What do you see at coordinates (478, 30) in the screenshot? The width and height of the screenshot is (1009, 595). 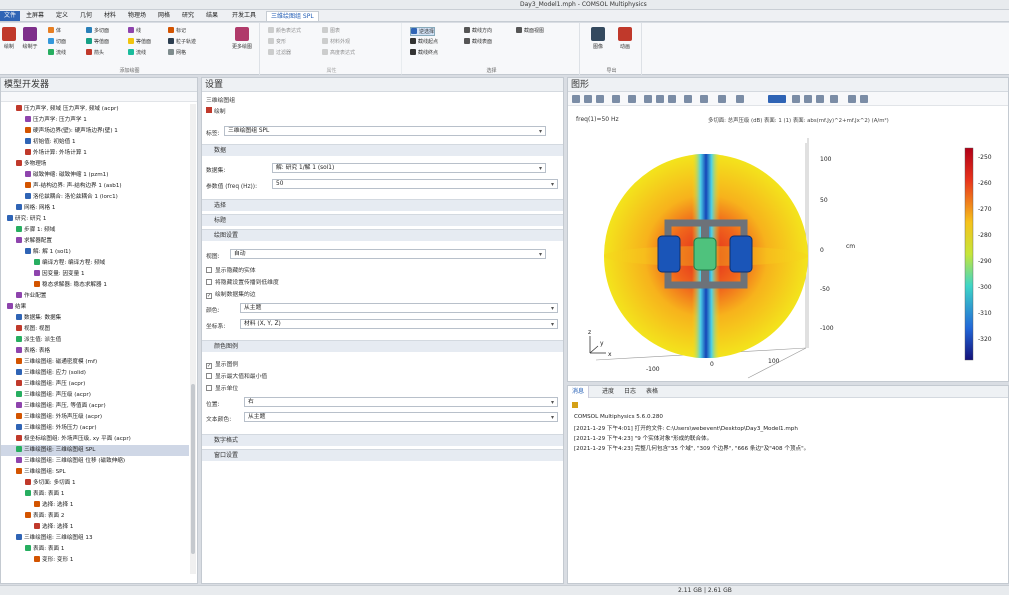 I see `cutline-direction: 截线方向` at bounding box center [478, 30].